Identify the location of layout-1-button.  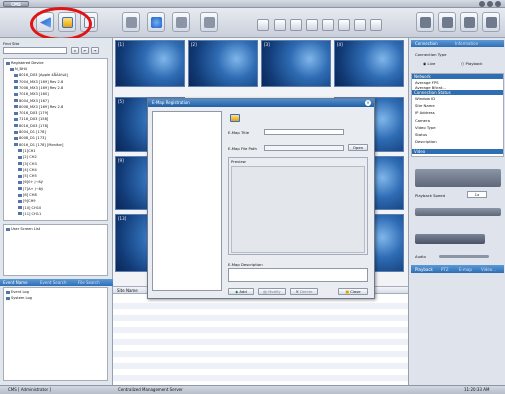
(263, 25).